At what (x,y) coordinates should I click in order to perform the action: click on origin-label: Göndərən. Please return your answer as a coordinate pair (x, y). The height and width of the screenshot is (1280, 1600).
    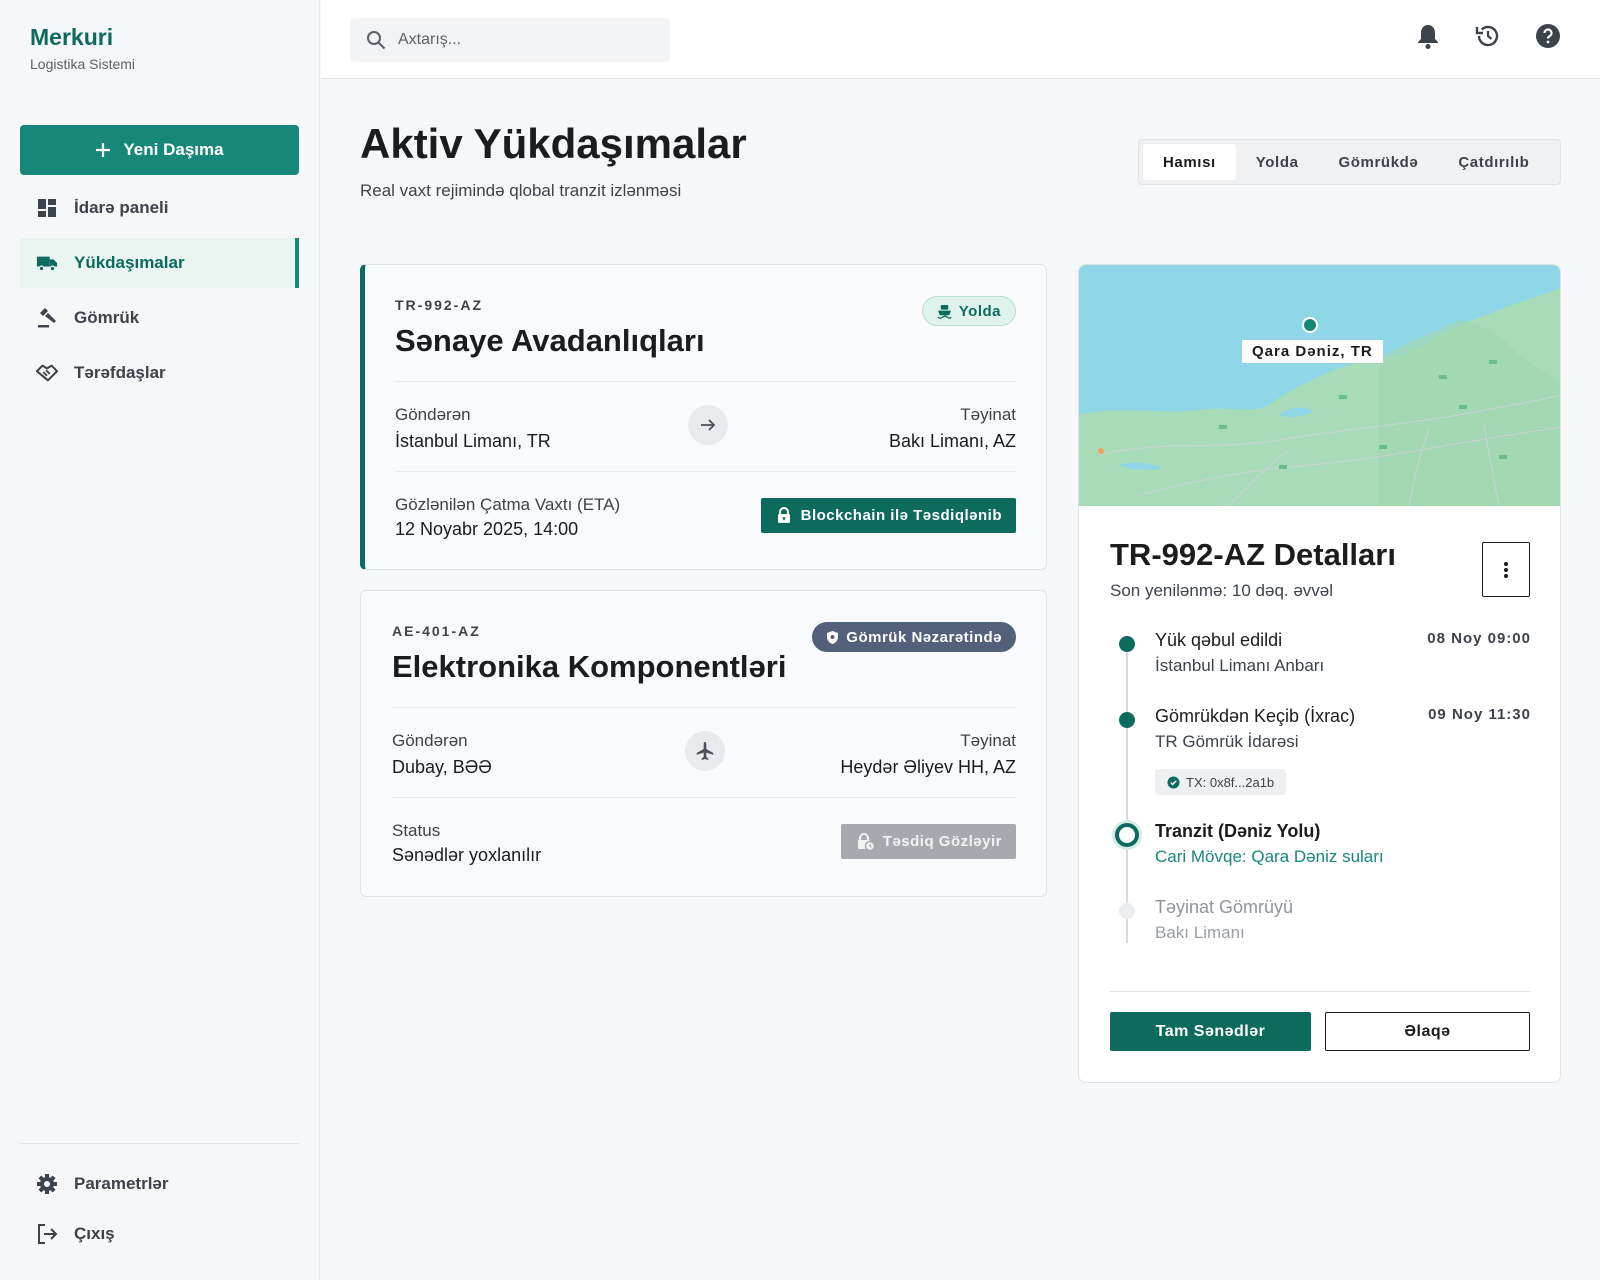
    Looking at the image, I should click on (430, 740).